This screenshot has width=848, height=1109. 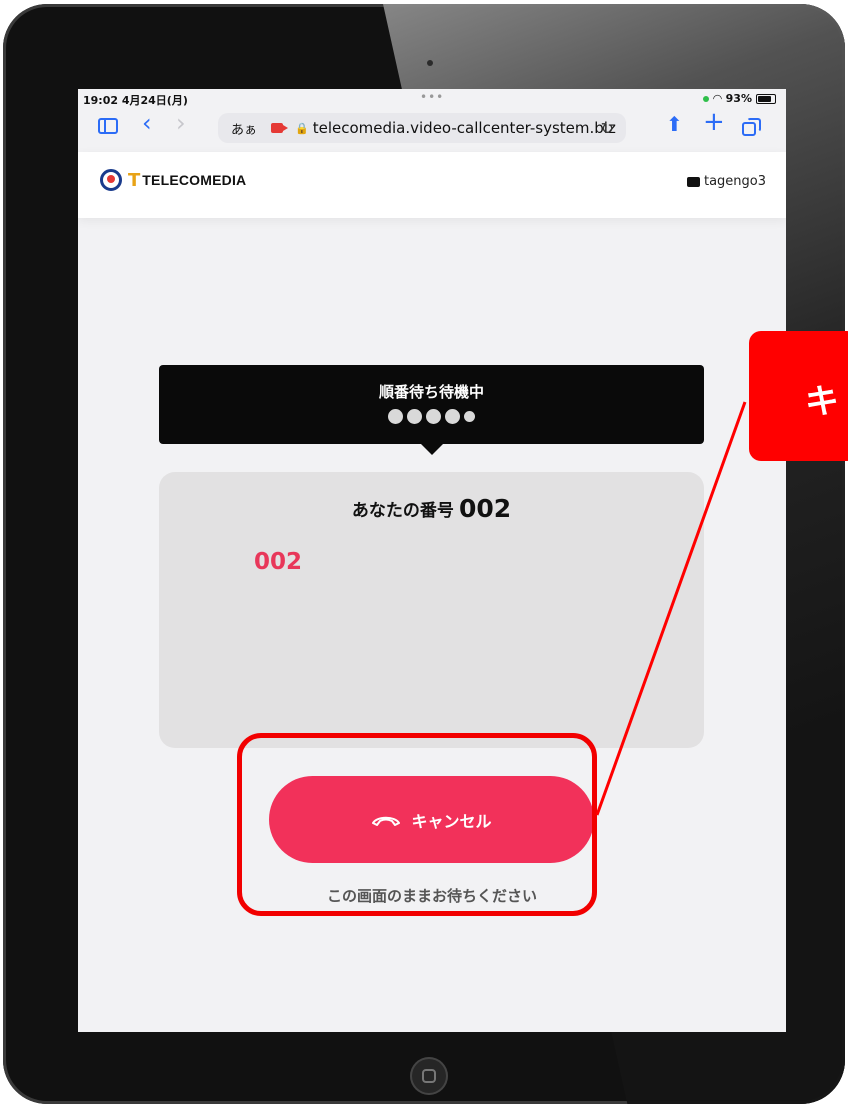 I want to click on callout-pointer-line, so click(x=671, y=608).